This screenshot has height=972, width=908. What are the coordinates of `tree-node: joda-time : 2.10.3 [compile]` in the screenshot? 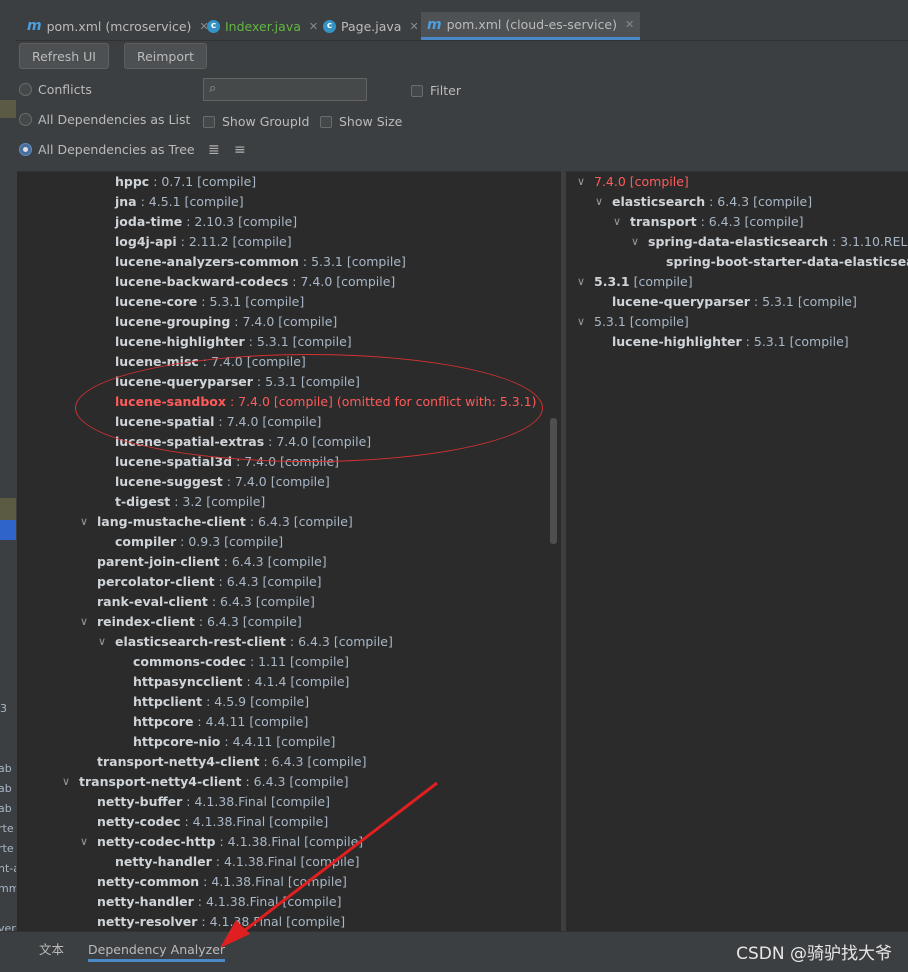 It's located at (206, 222).